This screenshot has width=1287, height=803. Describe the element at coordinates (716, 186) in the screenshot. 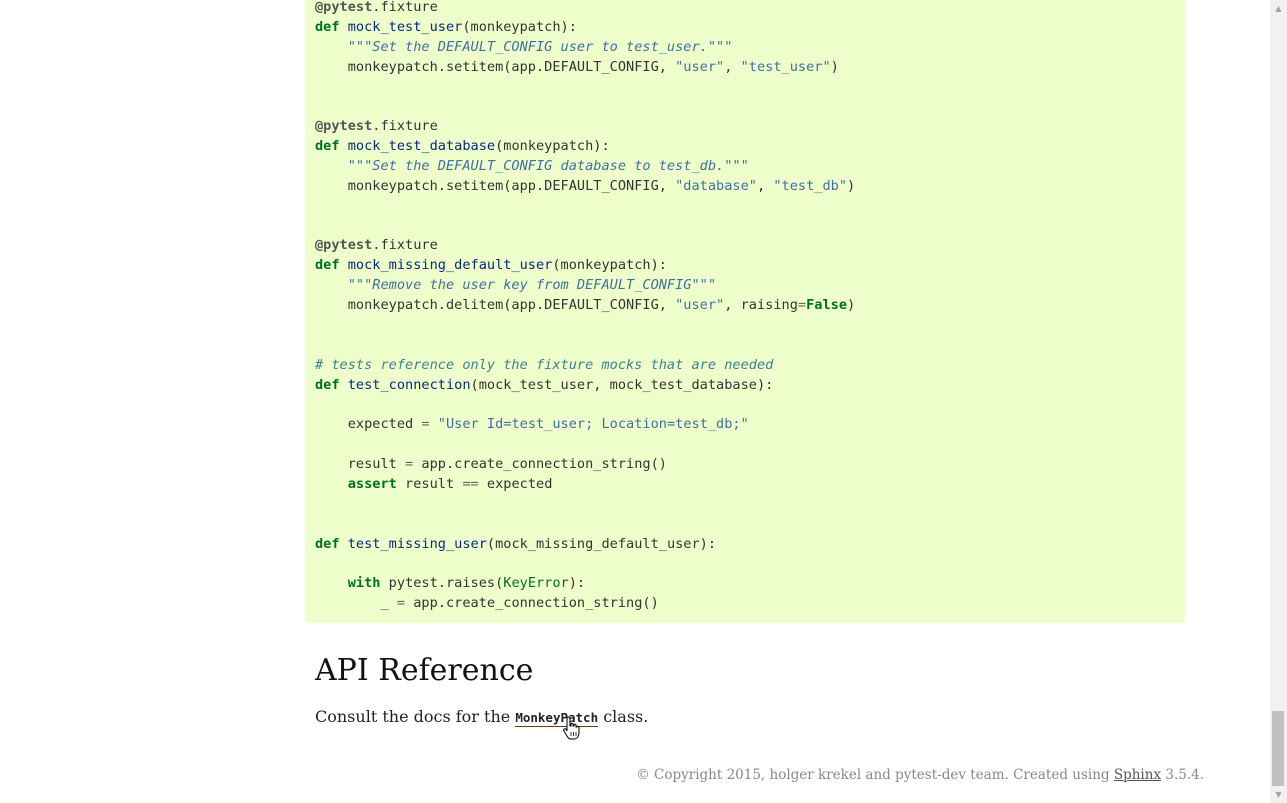

I see `string: "database"` at that location.